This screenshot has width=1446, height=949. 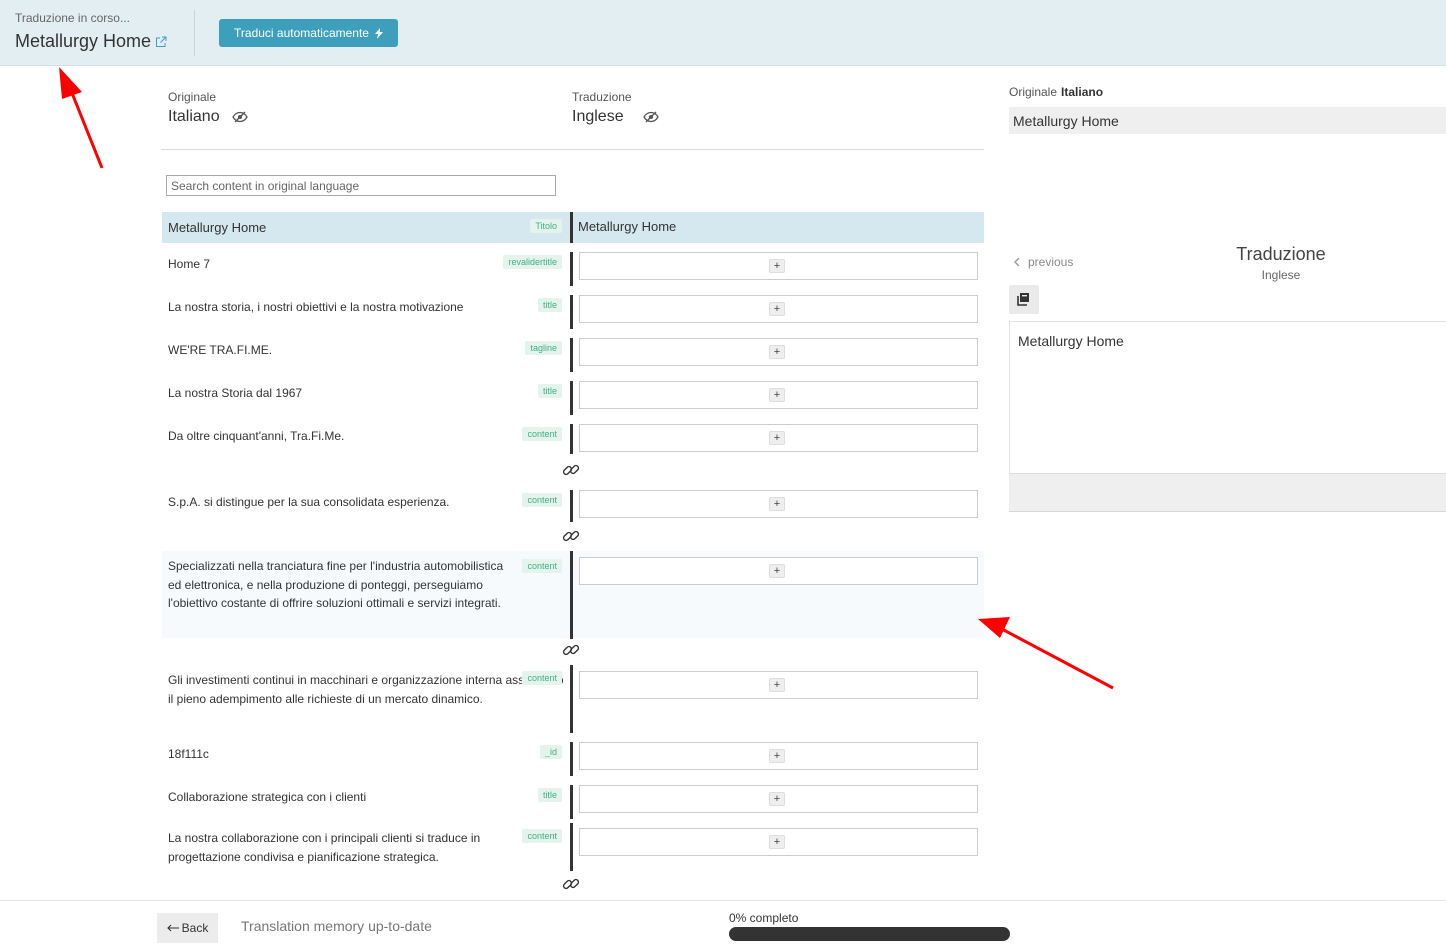 What do you see at coordinates (572, 149) in the screenshot?
I see `header-divider-line` at bounding box center [572, 149].